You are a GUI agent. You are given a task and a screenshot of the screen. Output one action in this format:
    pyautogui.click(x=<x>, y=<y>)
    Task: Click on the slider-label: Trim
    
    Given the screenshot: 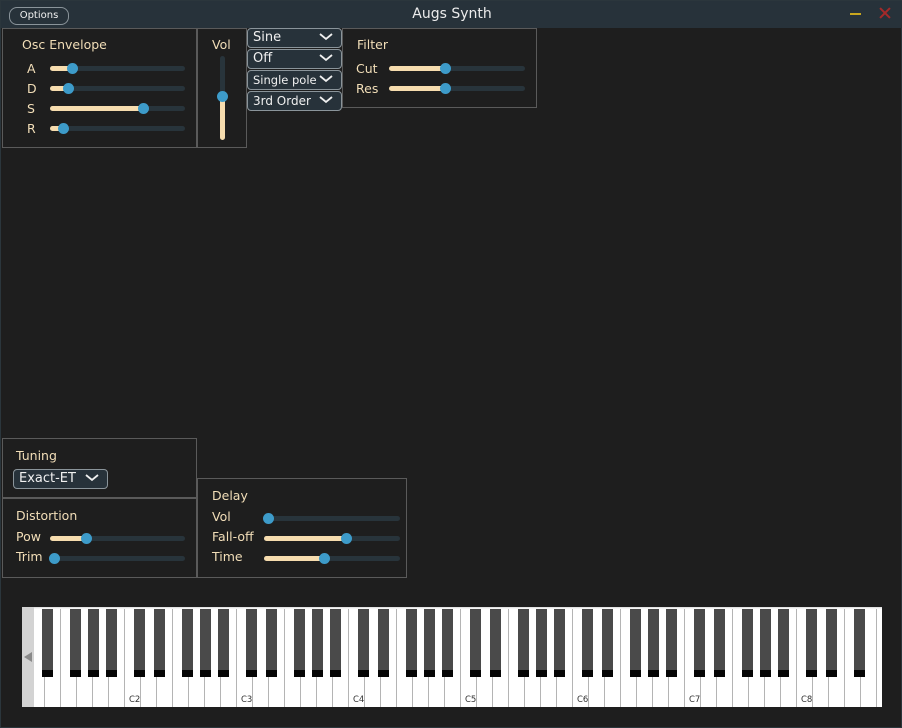 What is the action you would take?
    pyautogui.click(x=29, y=556)
    